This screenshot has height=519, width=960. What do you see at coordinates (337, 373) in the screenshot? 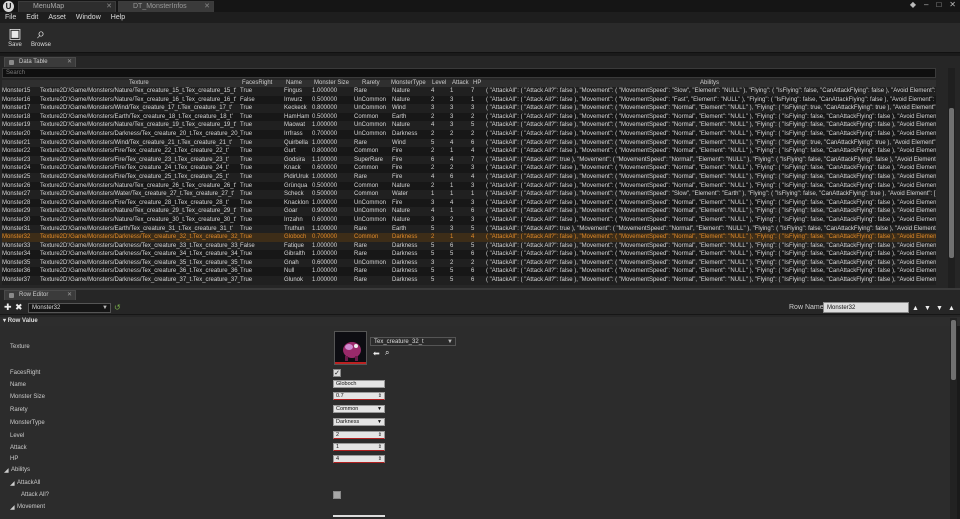
I see `facesright-checkbox: ✓` at bounding box center [337, 373].